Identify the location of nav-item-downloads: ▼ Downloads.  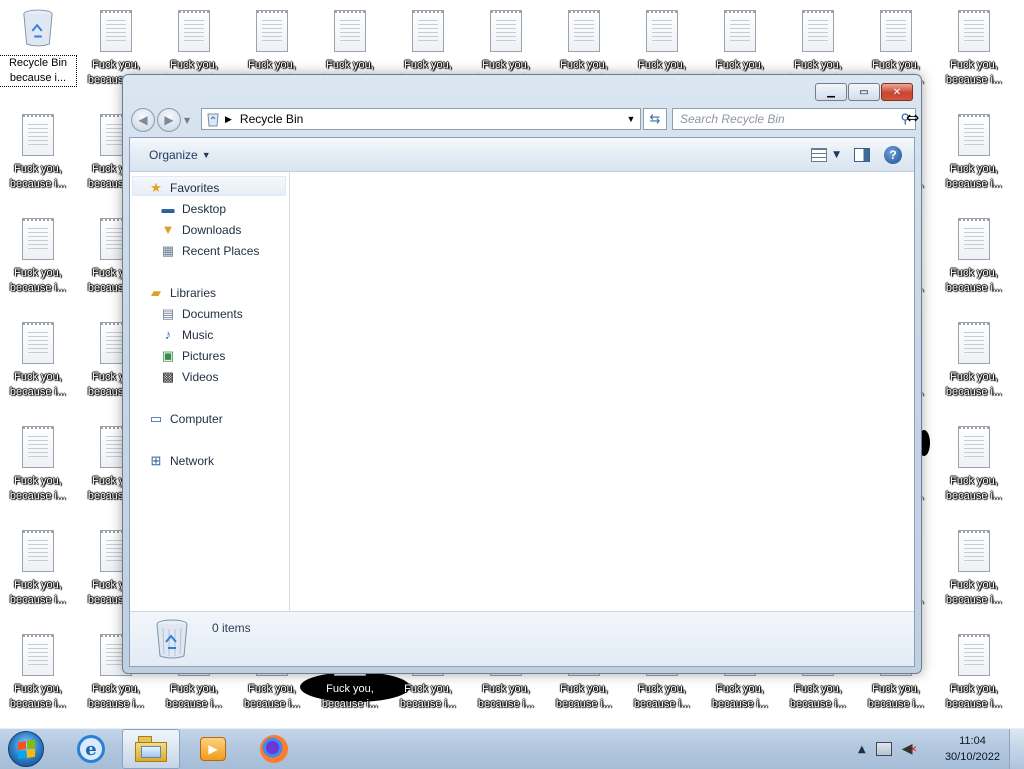
(201, 229).